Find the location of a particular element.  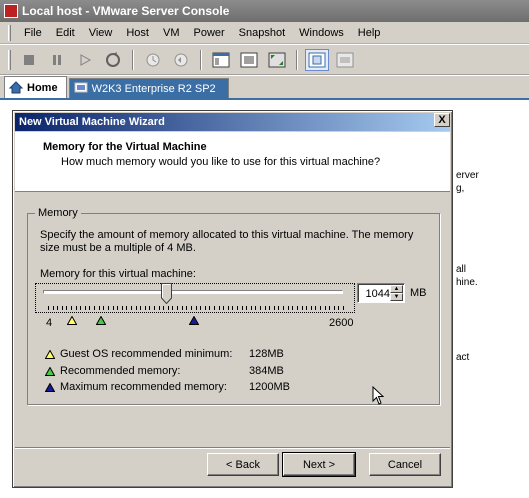

tab-vm-w2k3: W2K3 Enterprise R2 SP2 is located at coordinates (148, 88).